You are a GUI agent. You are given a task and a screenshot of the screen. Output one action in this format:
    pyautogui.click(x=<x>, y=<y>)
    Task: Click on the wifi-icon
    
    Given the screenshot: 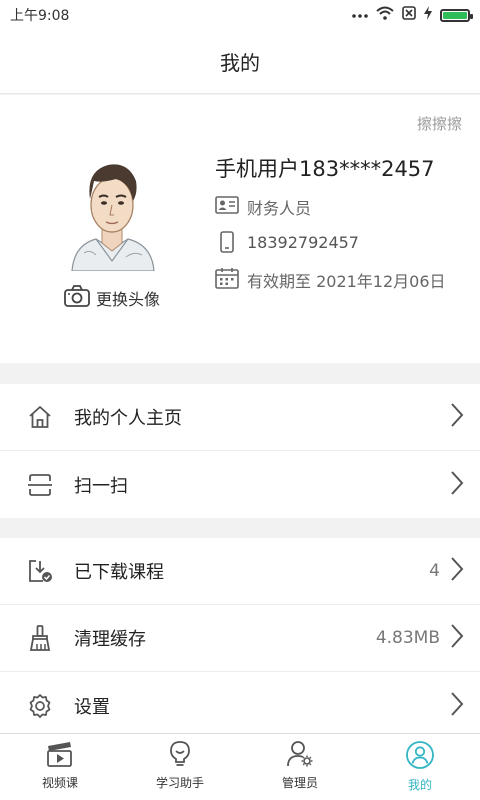 What is the action you would take?
    pyautogui.click(x=385, y=15)
    